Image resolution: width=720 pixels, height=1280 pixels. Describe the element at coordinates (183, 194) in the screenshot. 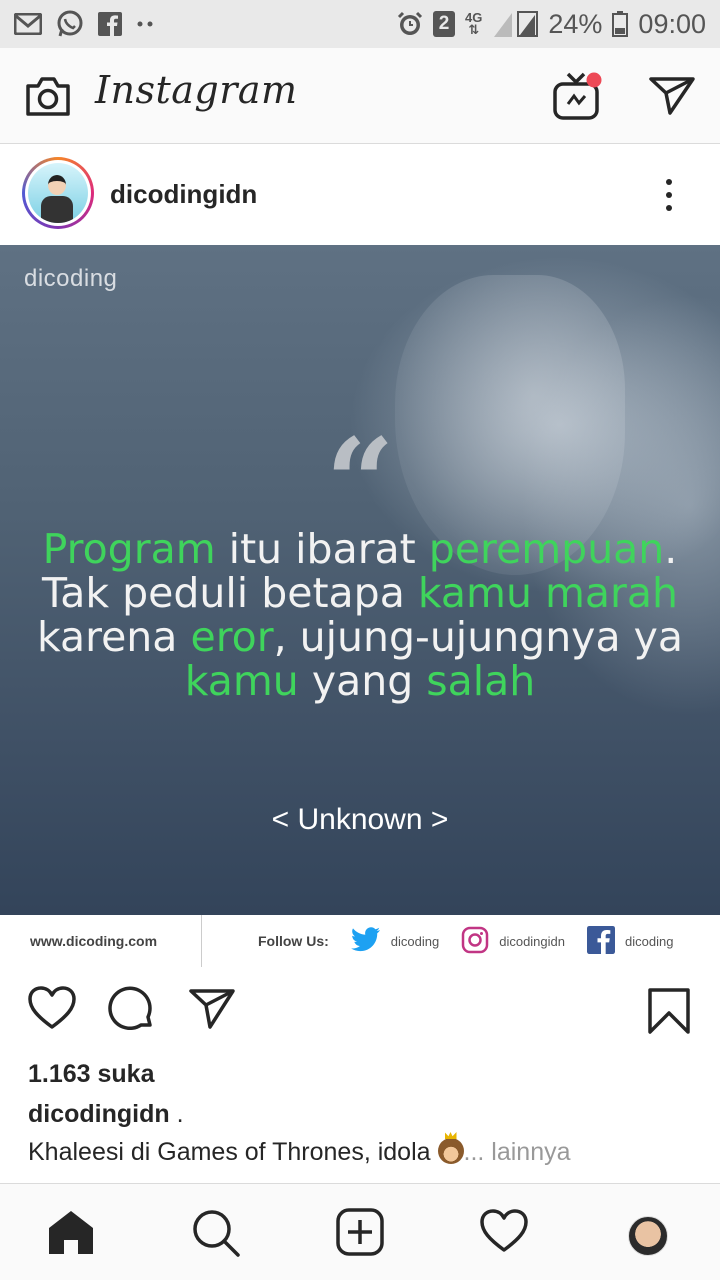

I see `post-username: dicodingidn` at that location.